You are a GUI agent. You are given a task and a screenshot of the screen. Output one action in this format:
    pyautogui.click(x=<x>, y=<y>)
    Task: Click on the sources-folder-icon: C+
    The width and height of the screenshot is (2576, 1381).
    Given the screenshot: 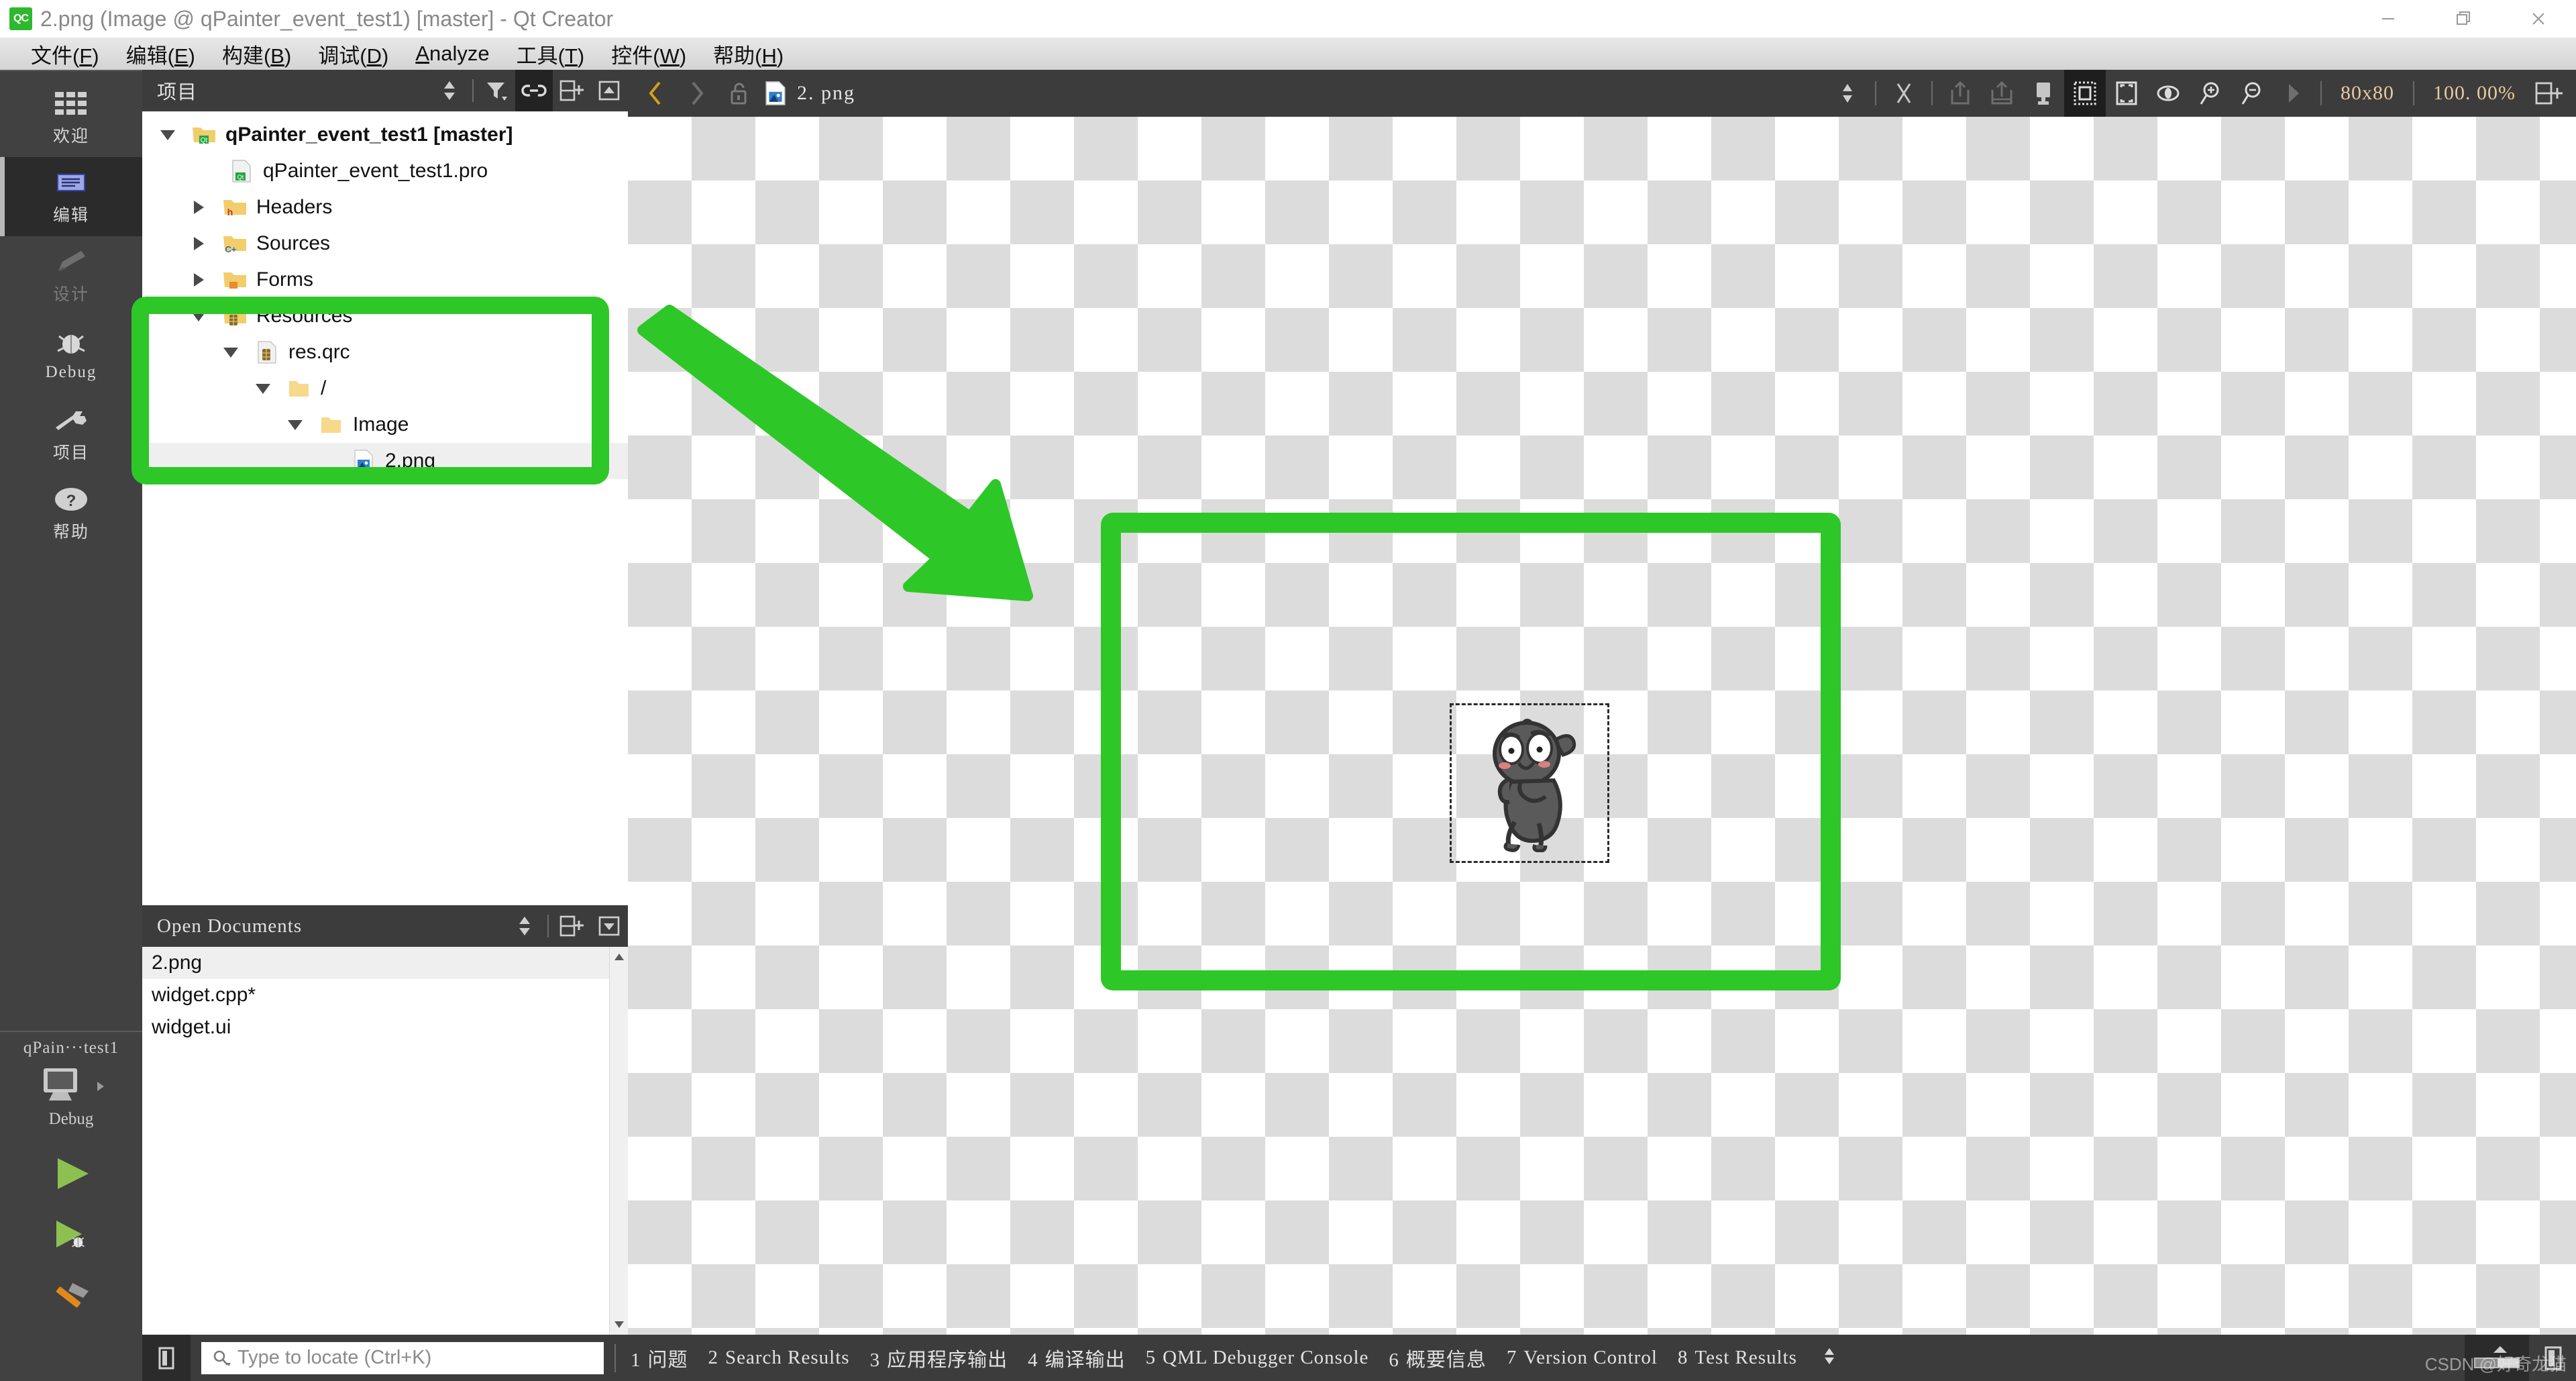 What is the action you would take?
    pyautogui.click(x=234, y=243)
    